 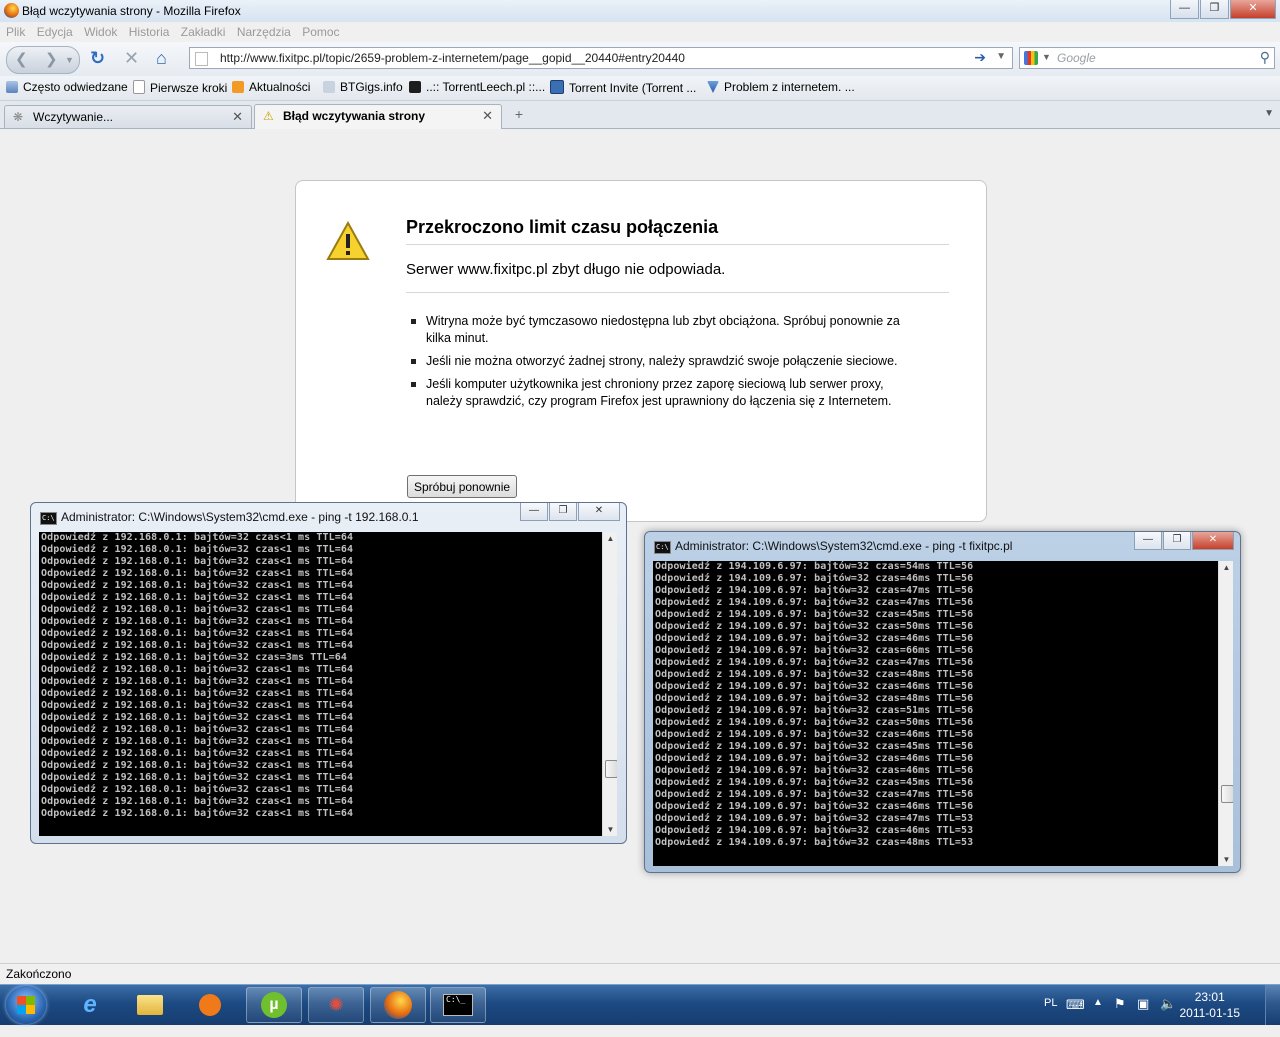 What do you see at coordinates (1001, 56) in the screenshot?
I see `url-dropdown-icon: ▼` at bounding box center [1001, 56].